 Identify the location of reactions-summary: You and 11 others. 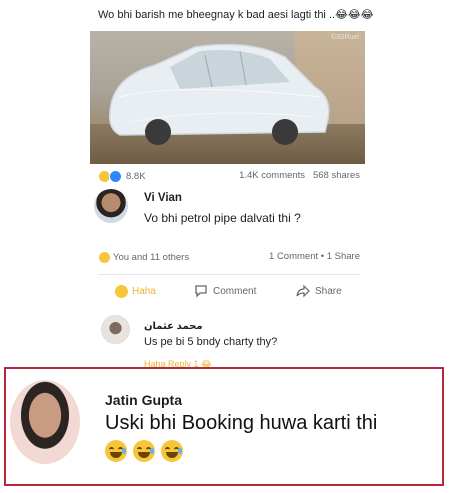
(143, 257).